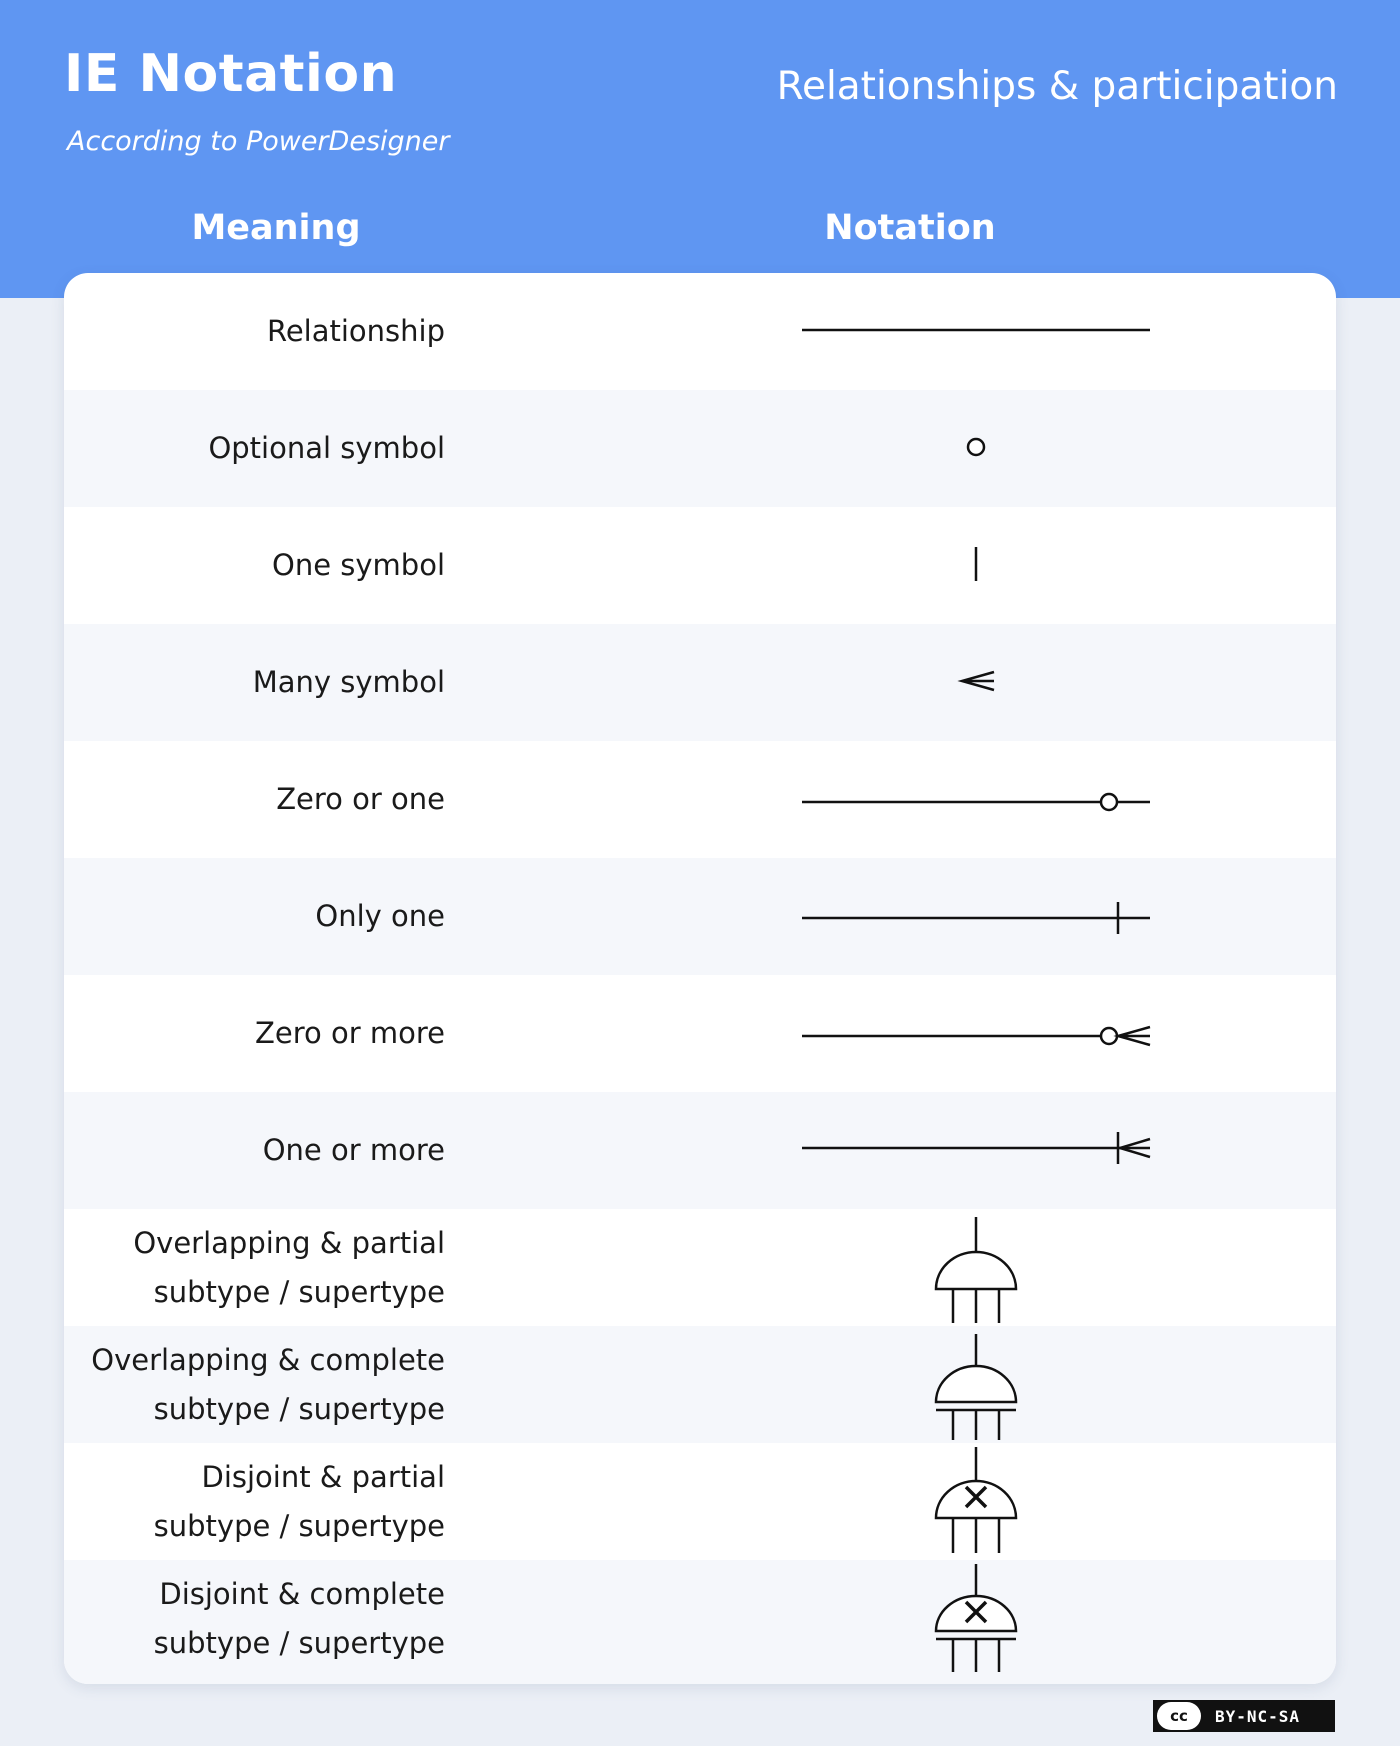 The image size is (1400, 1746). I want to click on table-row: Zero or one, so click(700, 799).